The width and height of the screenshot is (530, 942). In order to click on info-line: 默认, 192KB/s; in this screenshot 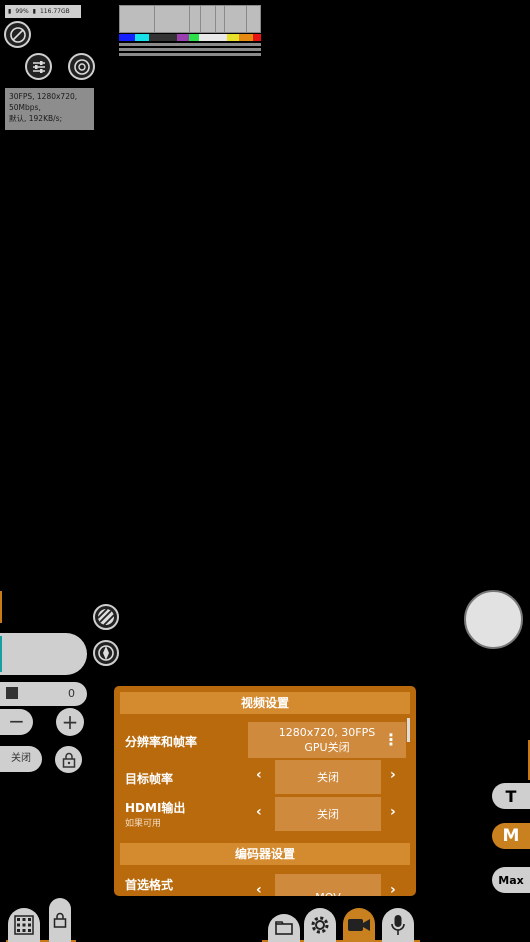, I will do `click(36, 118)`.